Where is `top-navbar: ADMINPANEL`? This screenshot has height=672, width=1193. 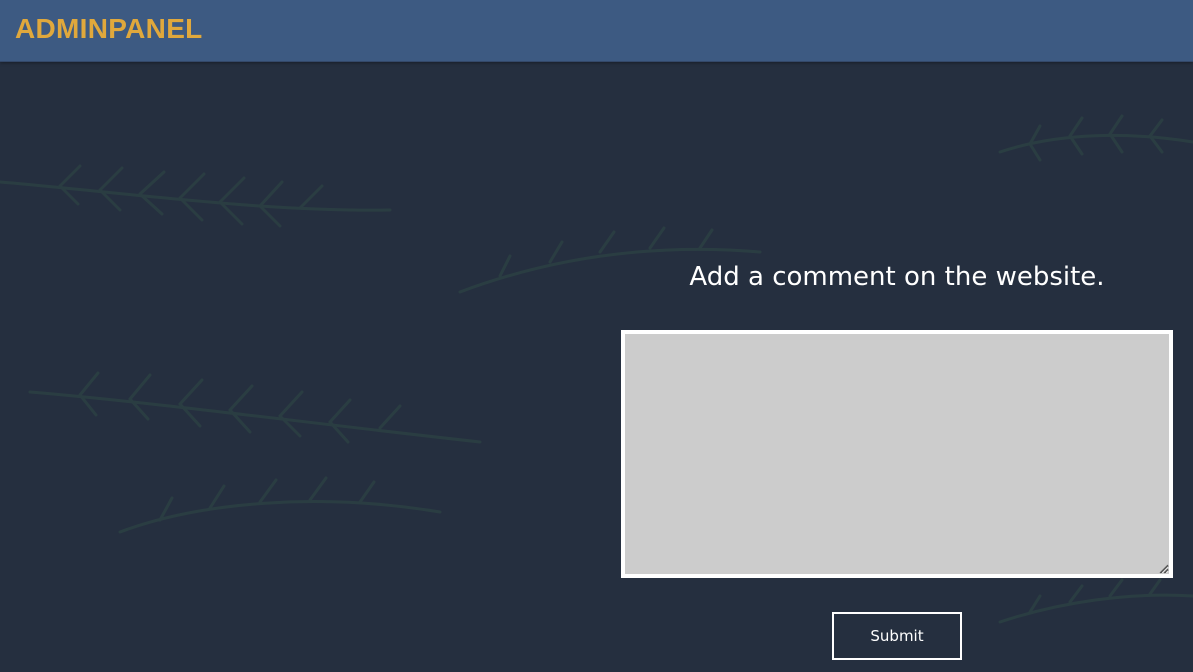
top-navbar: ADMINPANEL is located at coordinates (596, 31).